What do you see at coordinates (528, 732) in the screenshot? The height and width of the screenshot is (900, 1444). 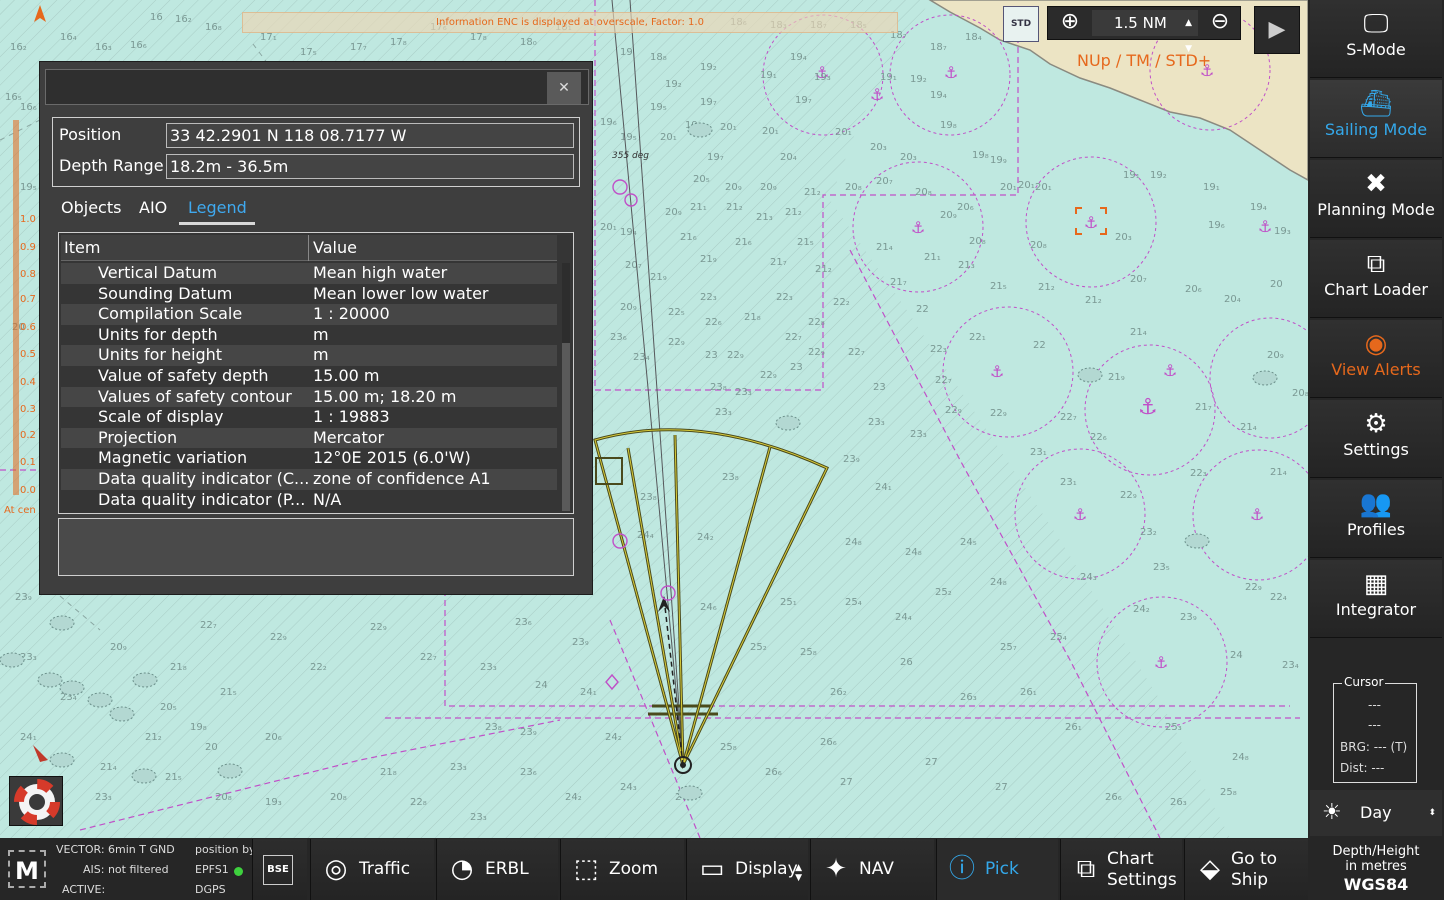 I see `svg-text: 23₉` at bounding box center [528, 732].